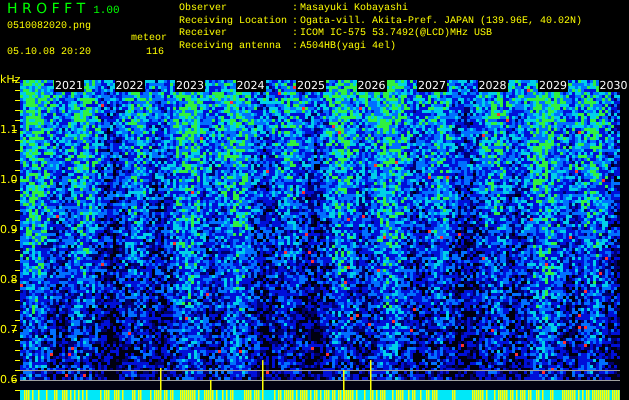 The width and height of the screenshot is (629, 400). Describe the element at coordinates (129, 86) in the screenshot. I see `time-label: 2022` at that location.